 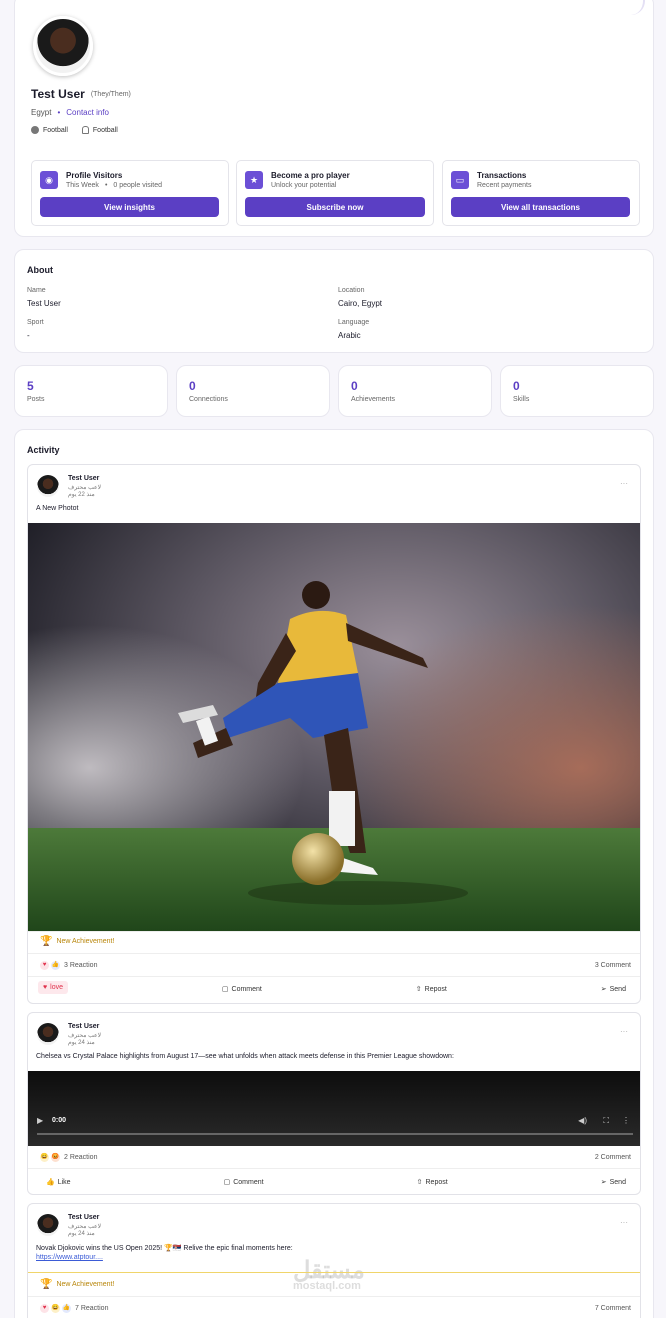 What do you see at coordinates (56, 987) in the screenshot?
I see `love-label: love` at bounding box center [56, 987].